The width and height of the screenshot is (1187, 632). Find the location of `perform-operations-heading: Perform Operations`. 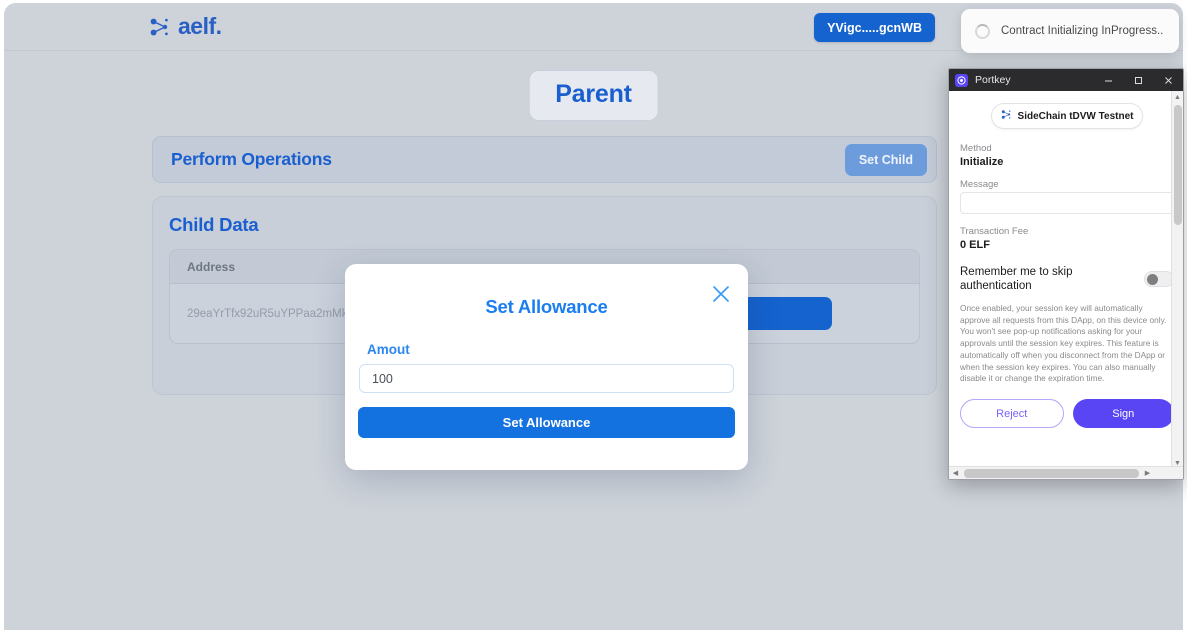

perform-operations-heading: Perform Operations is located at coordinates (251, 159).